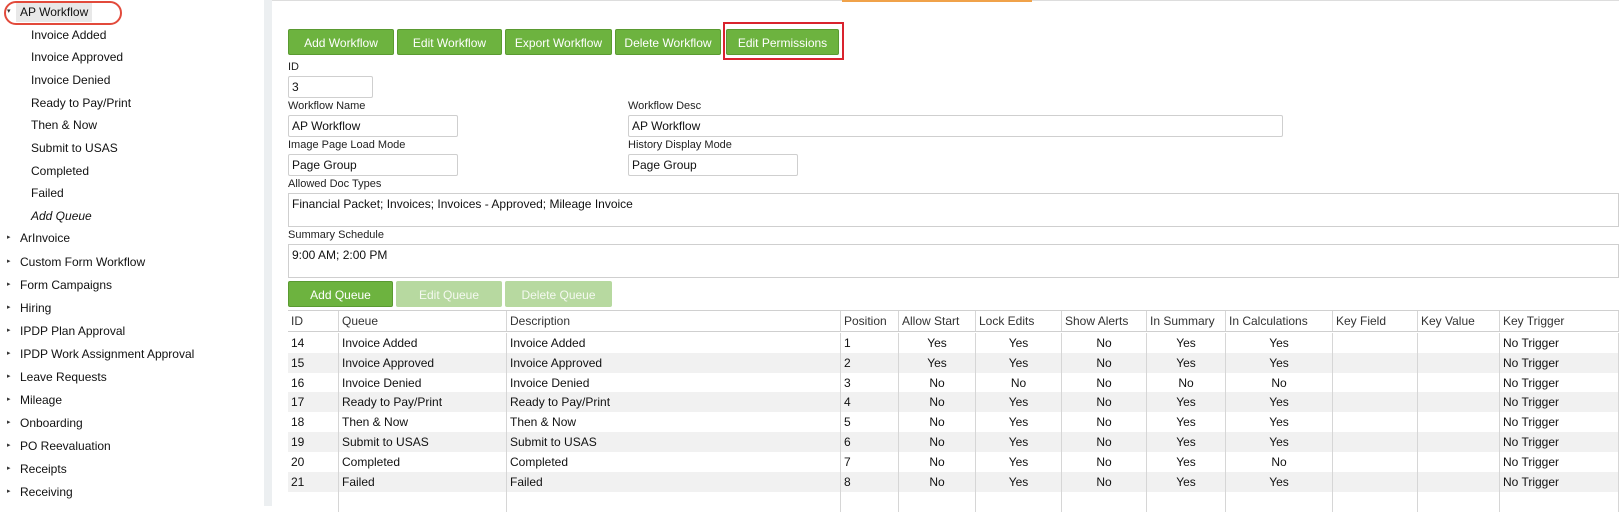 The image size is (1619, 512). I want to click on column-header: Allow Start, so click(937, 321).